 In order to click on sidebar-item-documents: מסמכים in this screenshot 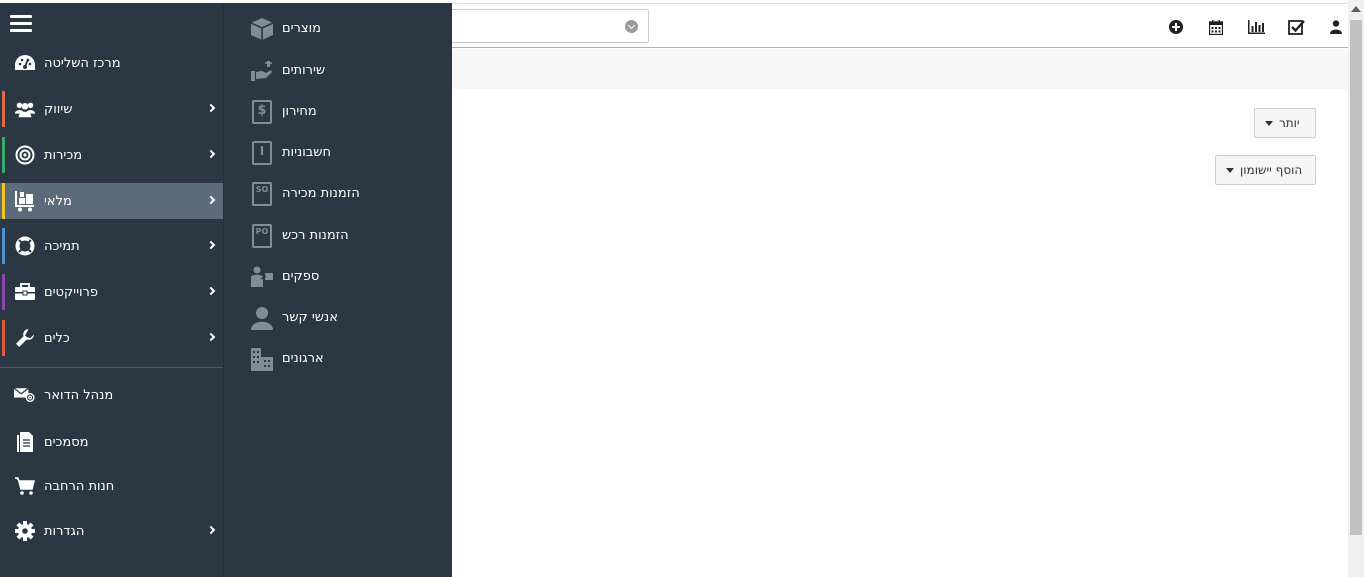, I will do `click(111, 442)`.